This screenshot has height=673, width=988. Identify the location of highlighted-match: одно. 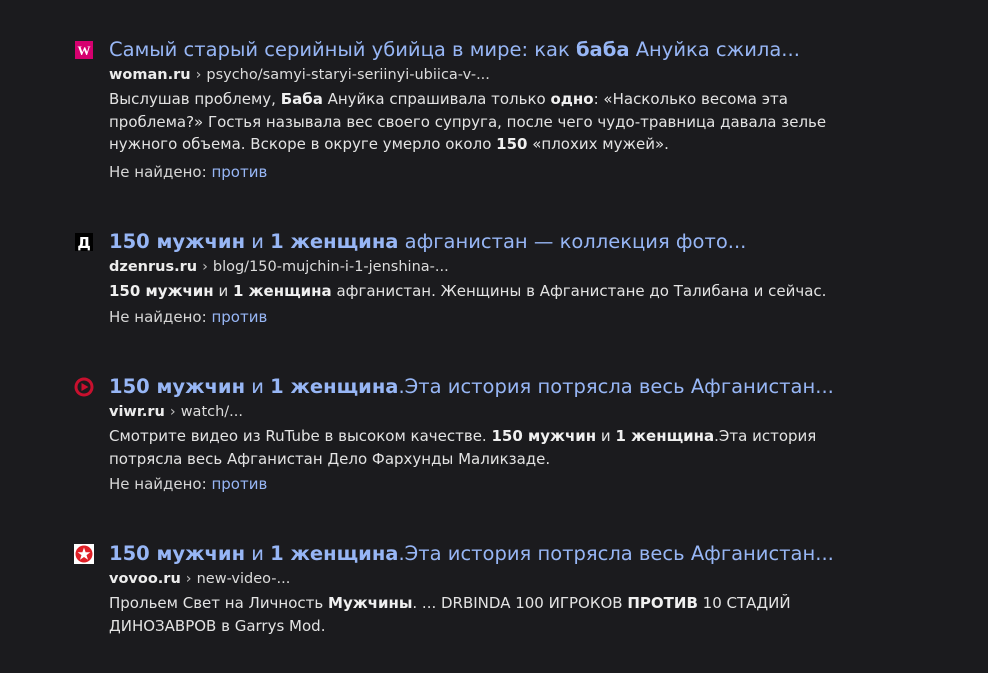
(572, 99).